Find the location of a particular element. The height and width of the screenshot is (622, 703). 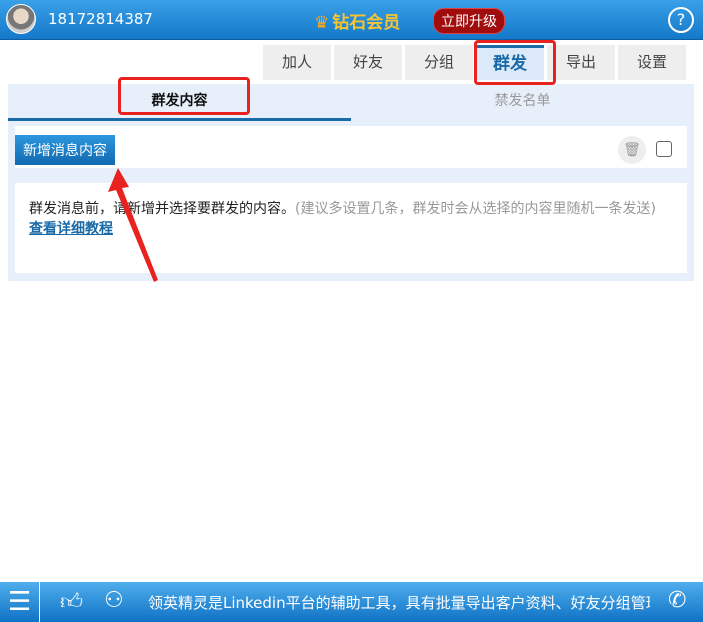

help-icon: ? is located at coordinates (681, 20).